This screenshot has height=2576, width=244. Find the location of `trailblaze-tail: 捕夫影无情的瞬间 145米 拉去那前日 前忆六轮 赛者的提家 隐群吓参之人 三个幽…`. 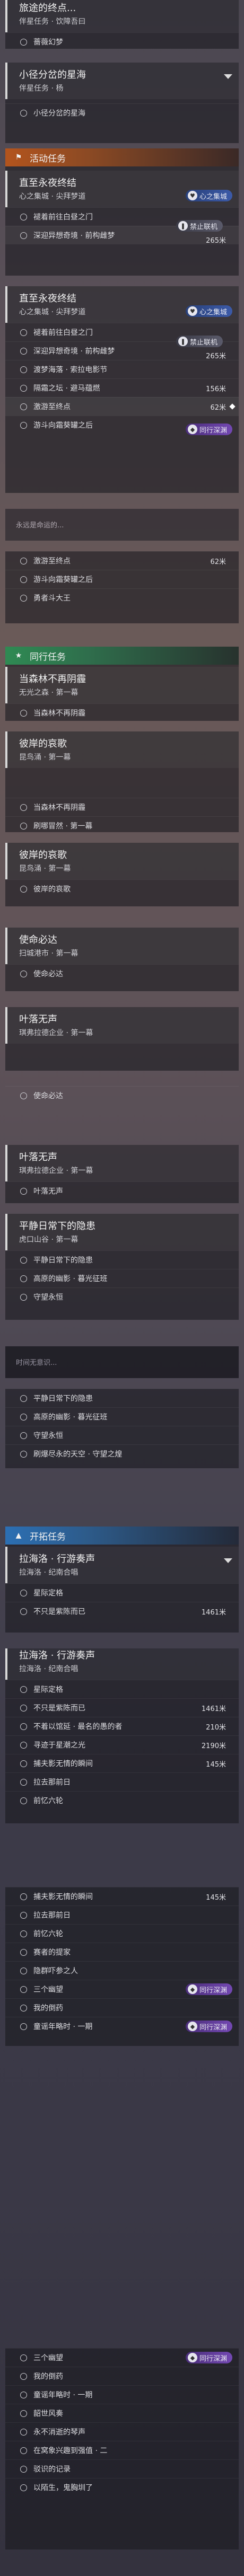

trailblaze-tail: 捕夫影无情的瞬间 145米 拉去那前日 前忆六轮 赛者的提家 隐群吓参之人 三个幽… is located at coordinates (122, 1966).